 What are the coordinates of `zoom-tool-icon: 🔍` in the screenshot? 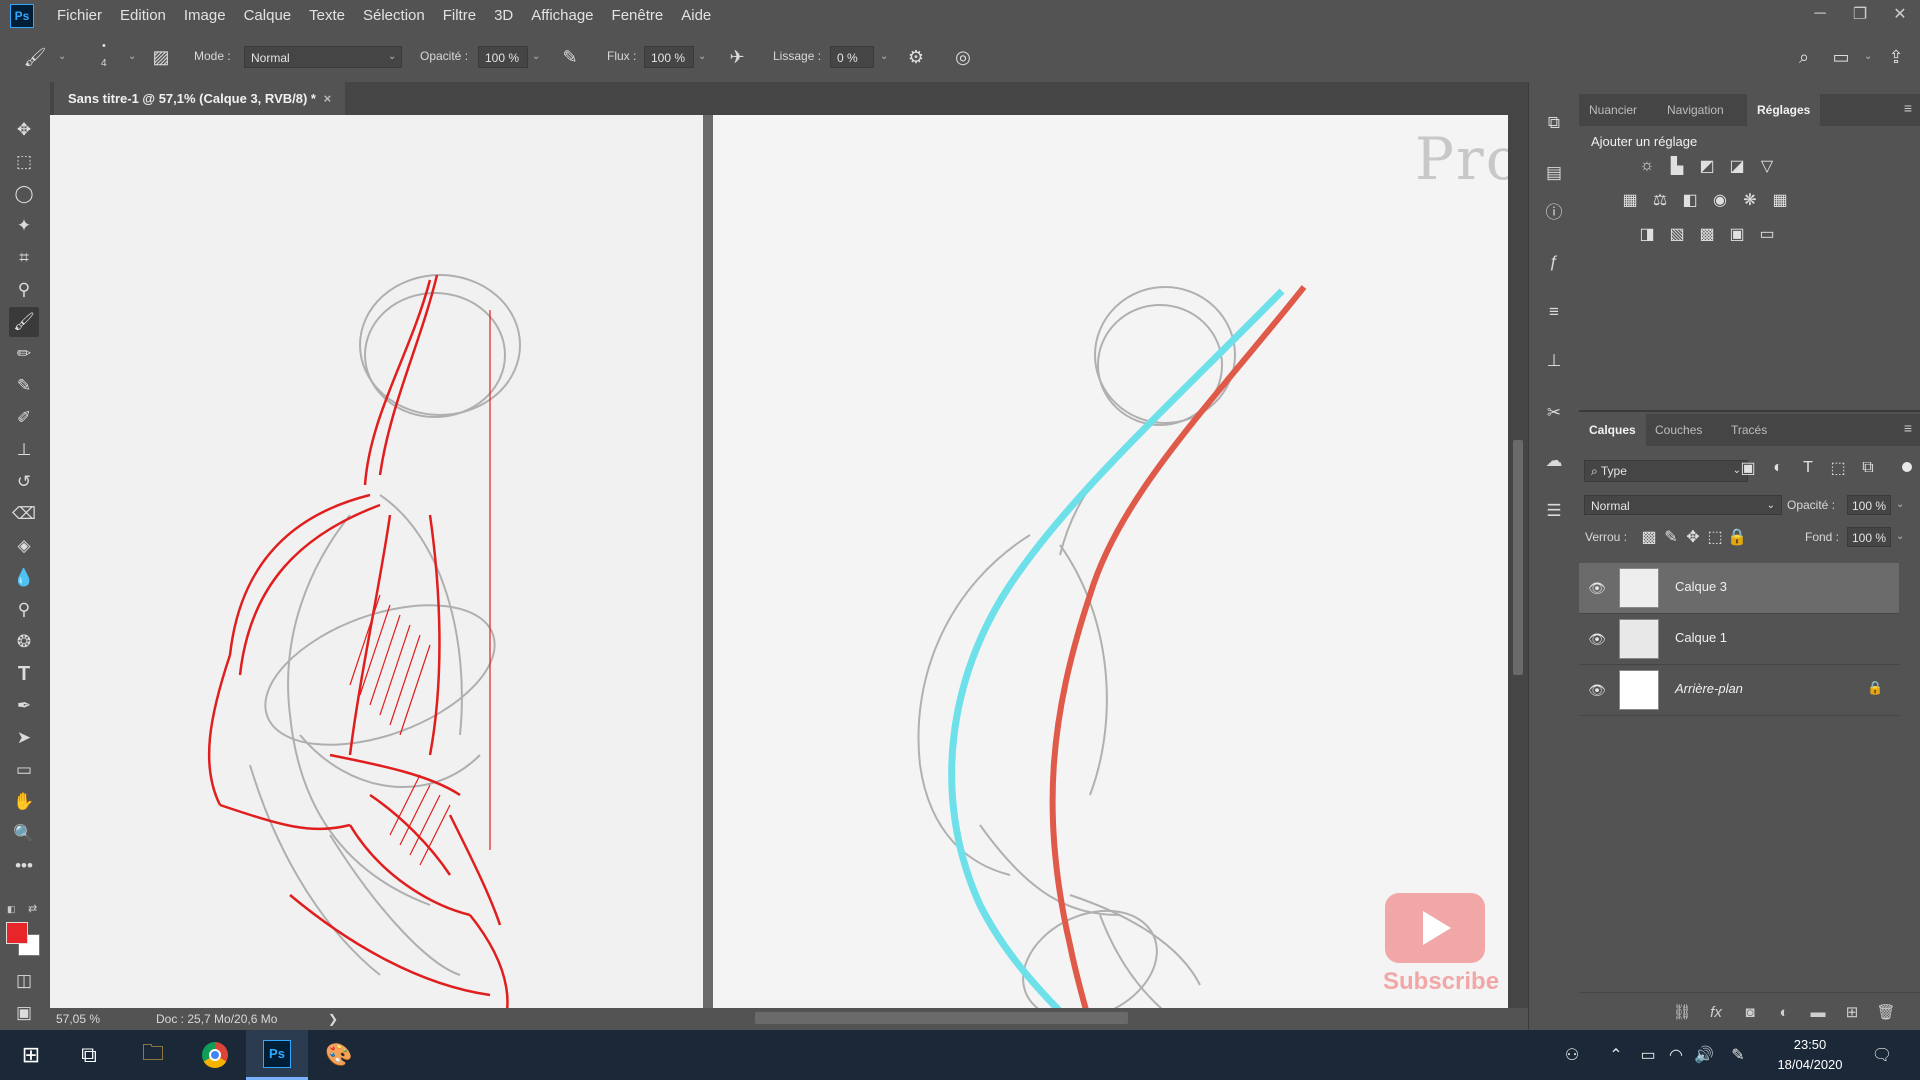 It's located at (24, 834).